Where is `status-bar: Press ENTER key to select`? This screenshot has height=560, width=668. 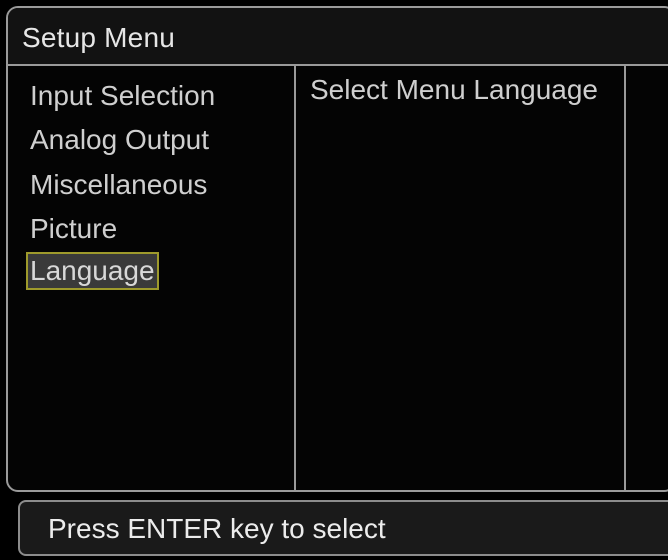 status-bar: Press ENTER key to select is located at coordinates (343, 528).